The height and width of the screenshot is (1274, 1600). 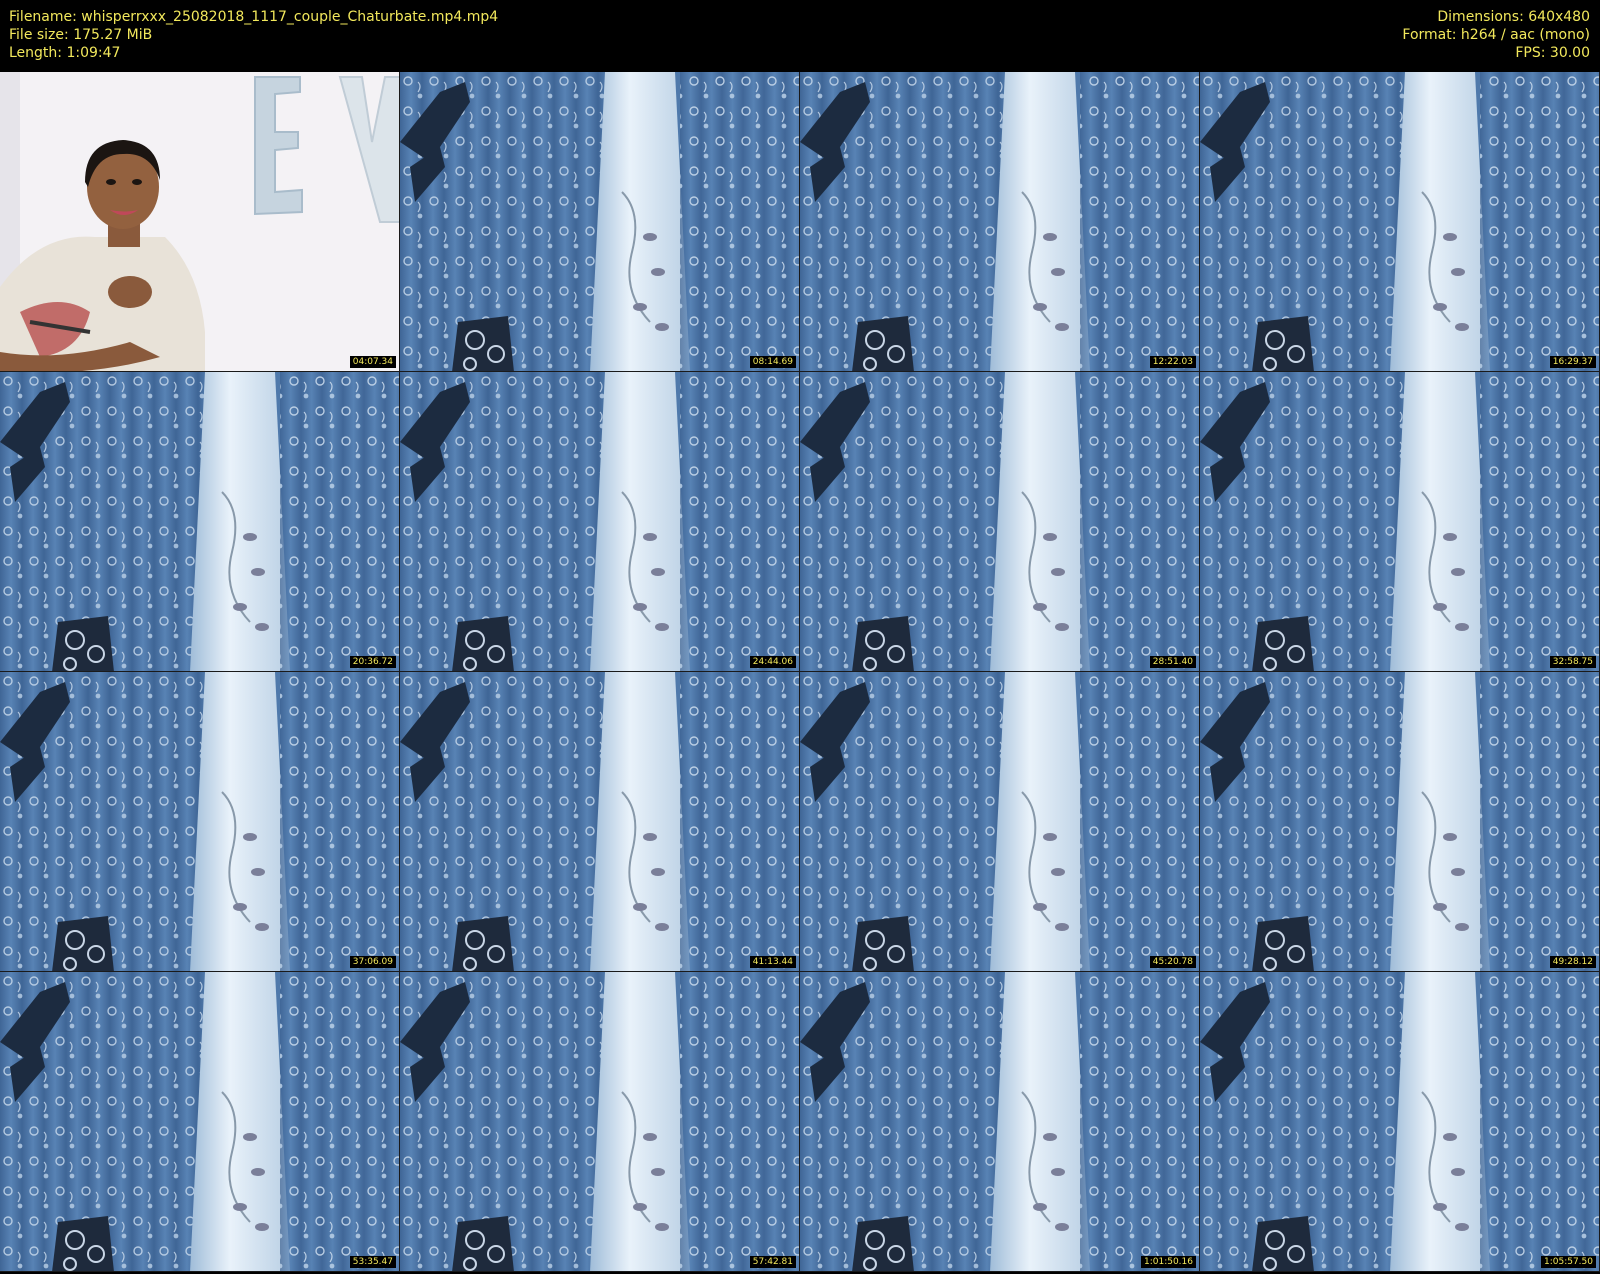 I want to click on thumbnail-frame: 16:29.37, so click(x=1400, y=222).